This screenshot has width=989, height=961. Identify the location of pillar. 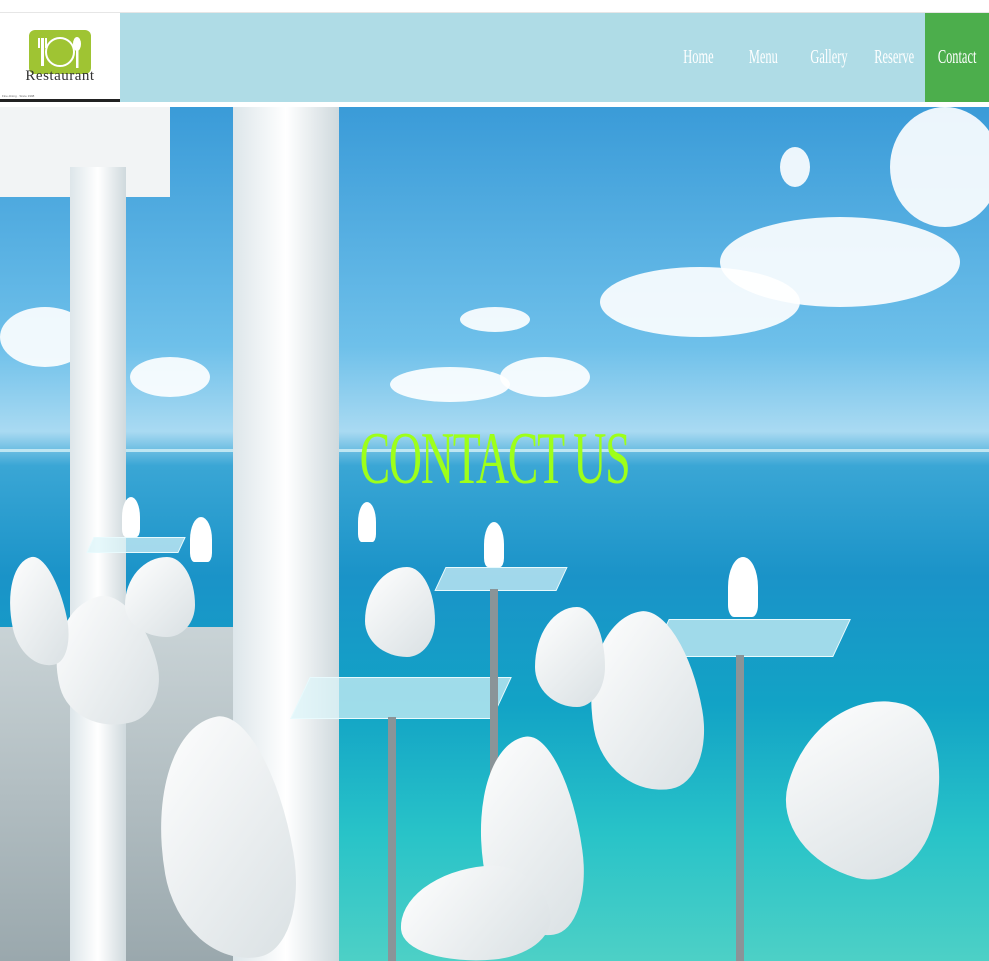
(98, 564).